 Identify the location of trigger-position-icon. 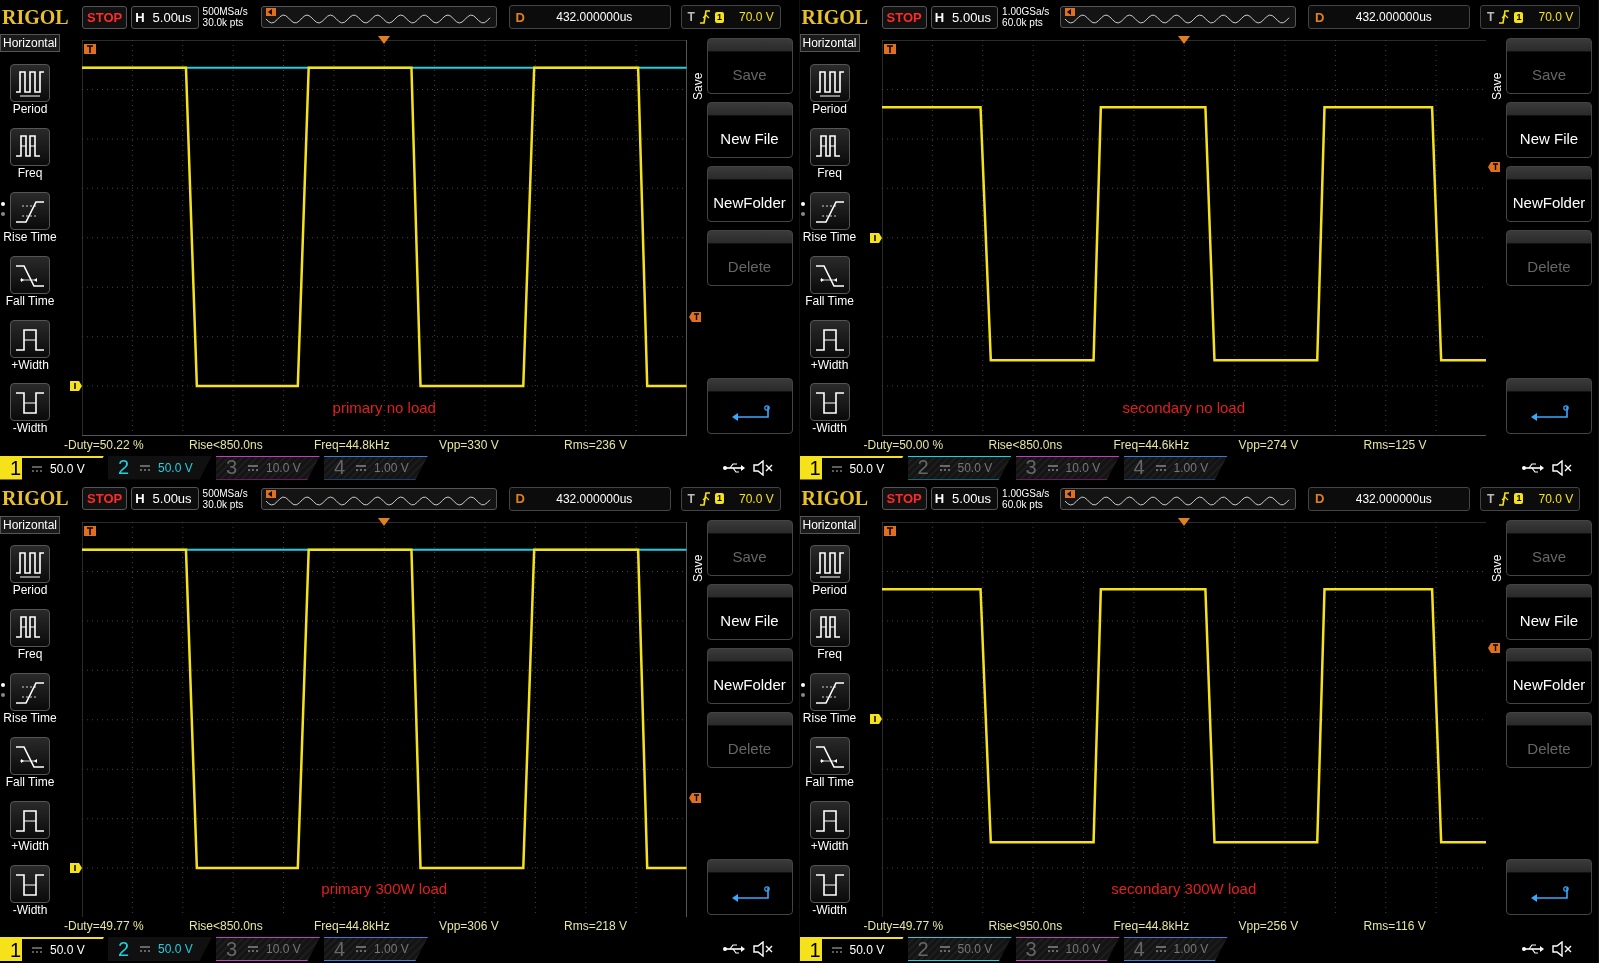
(889, 530).